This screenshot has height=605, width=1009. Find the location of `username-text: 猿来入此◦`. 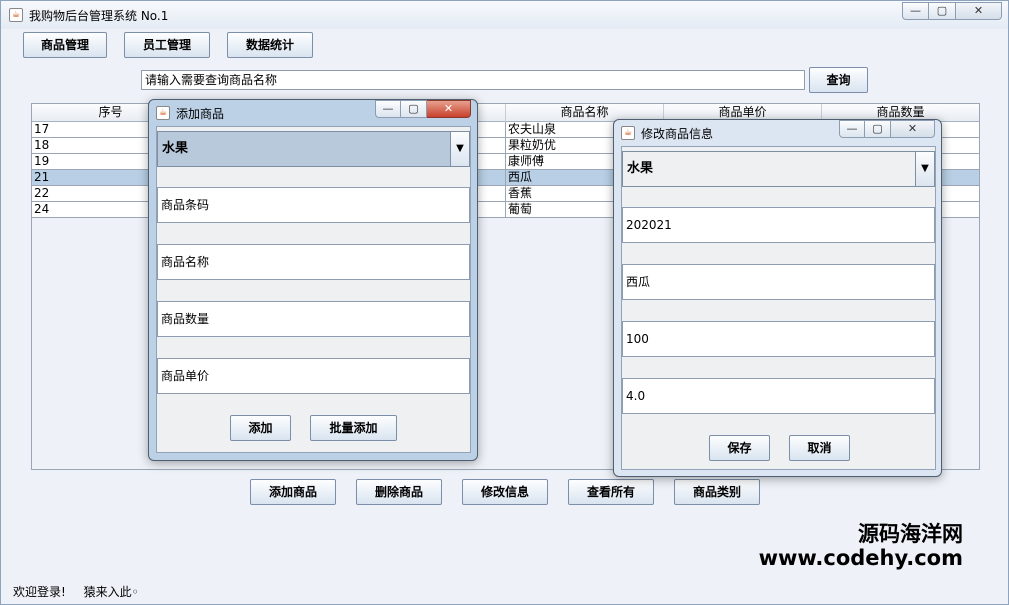

username-text: 猿来入此◦ is located at coordinates (111, 592).